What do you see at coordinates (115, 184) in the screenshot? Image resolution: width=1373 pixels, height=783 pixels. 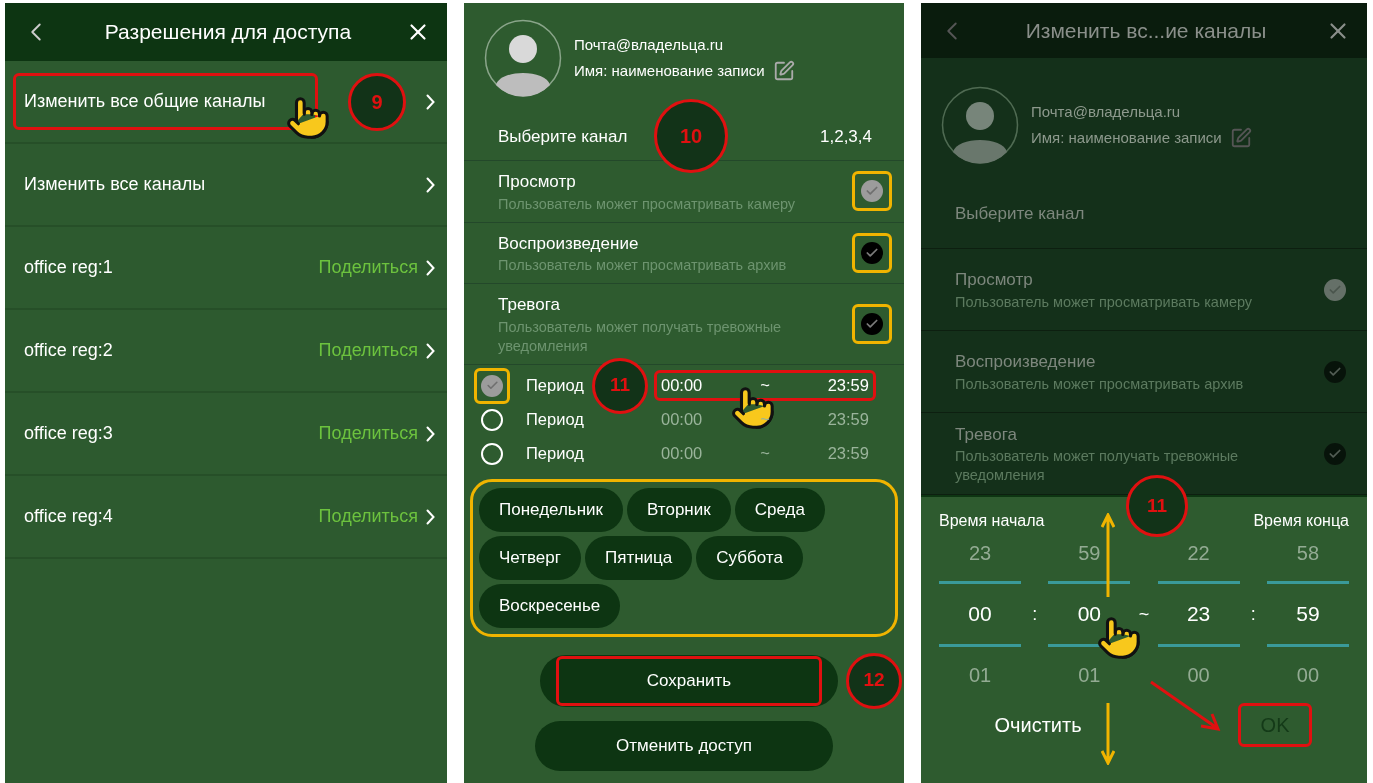 I see `item-label: Изменить все каналы` at bounding box center [115, 184].